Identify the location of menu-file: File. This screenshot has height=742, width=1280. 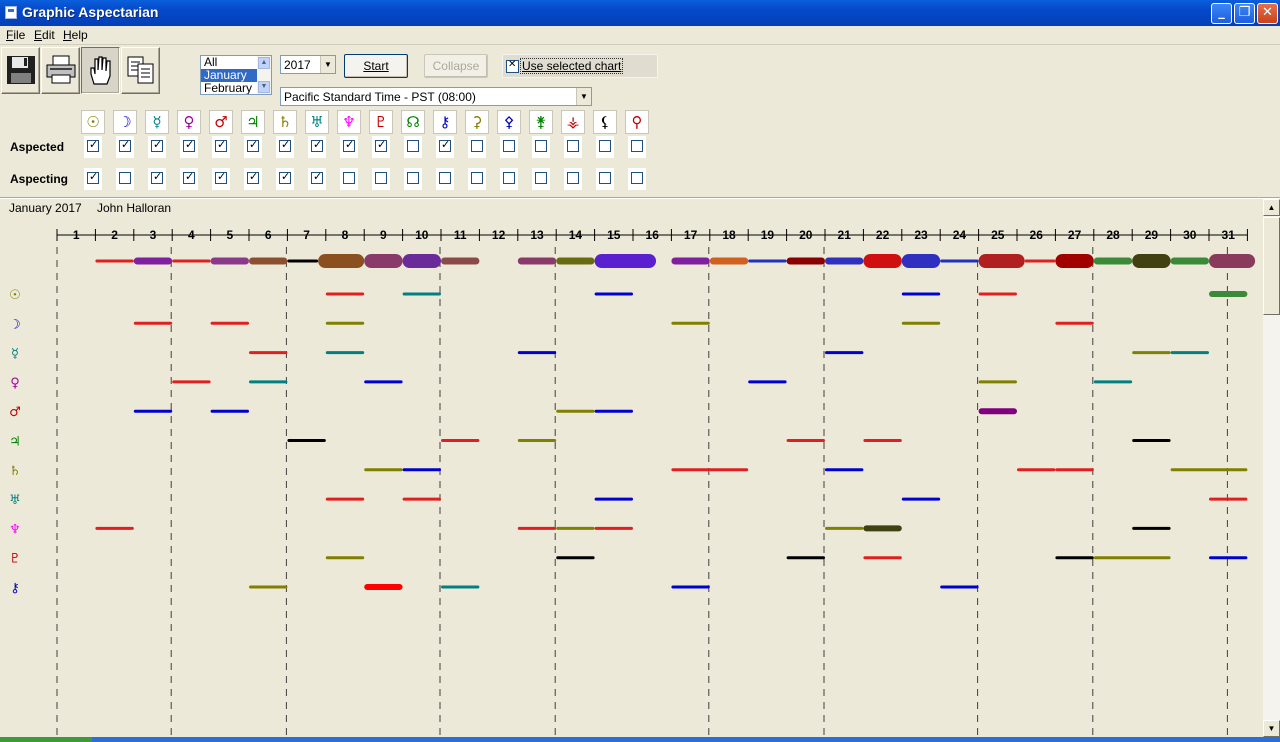
(15, 35).